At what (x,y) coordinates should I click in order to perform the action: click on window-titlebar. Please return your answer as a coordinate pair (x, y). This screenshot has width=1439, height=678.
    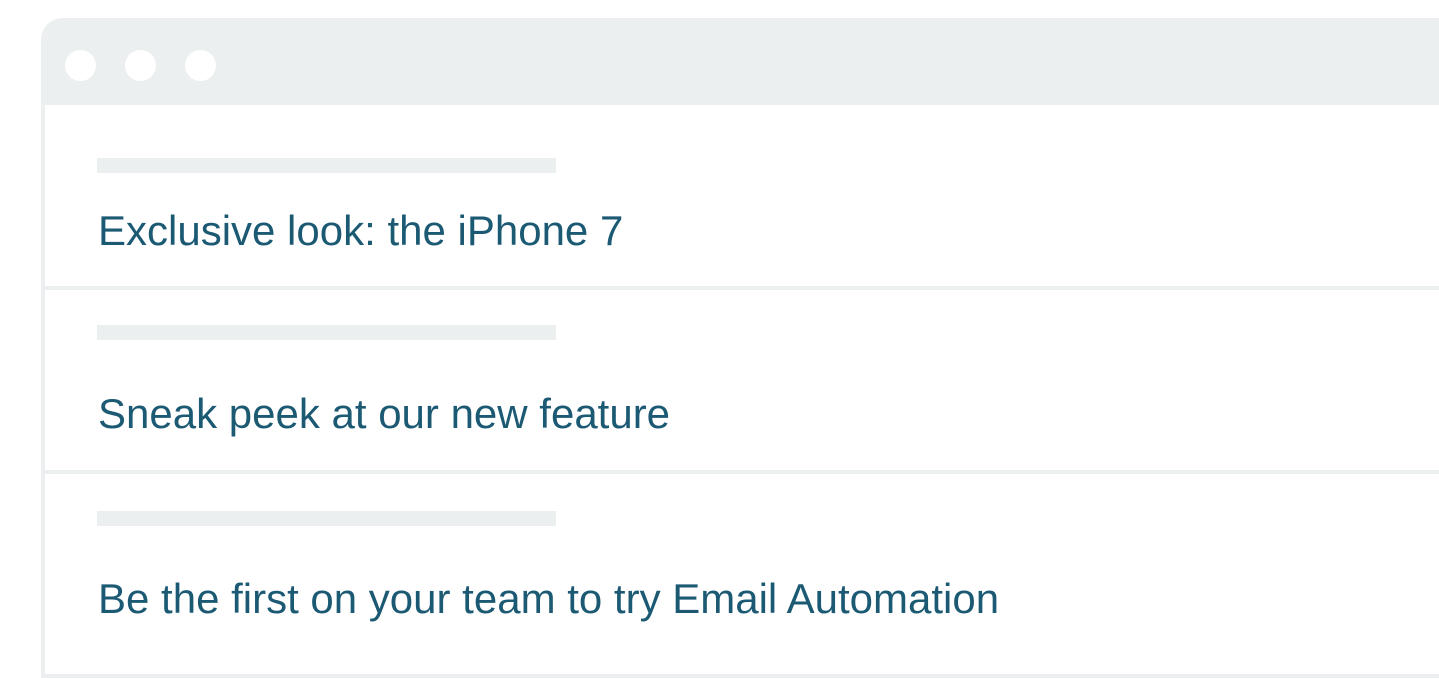
    Looking at the image, I should click on (742, 63).